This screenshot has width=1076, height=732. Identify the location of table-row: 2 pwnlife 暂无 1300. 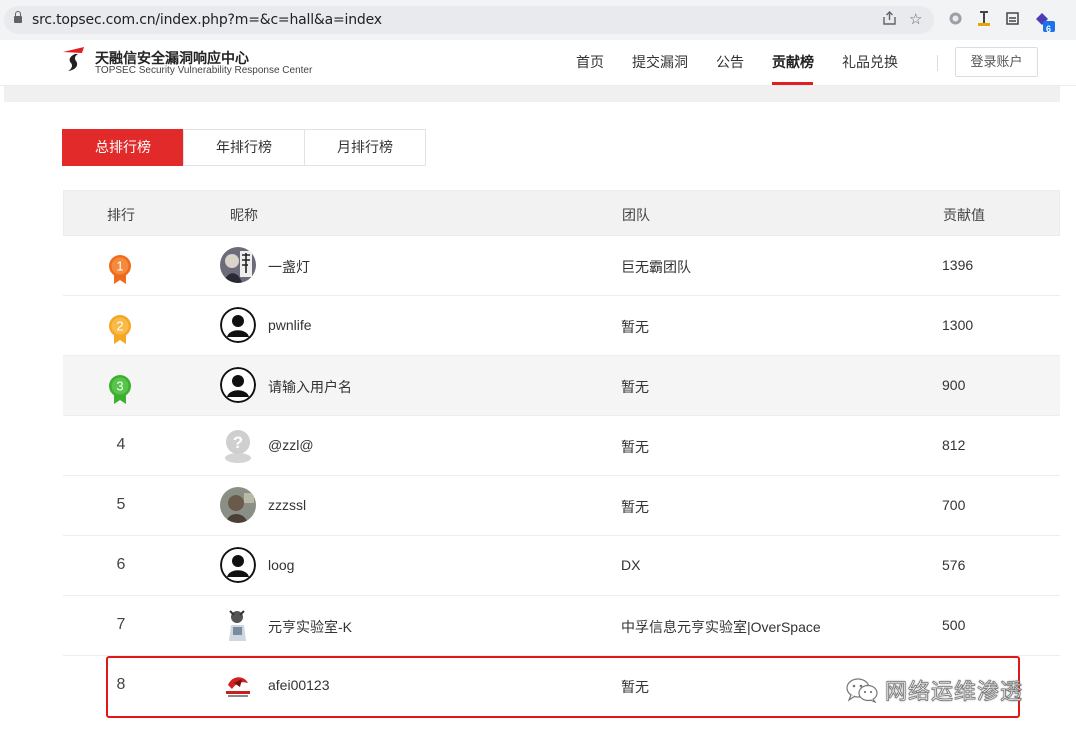
(561, 326).